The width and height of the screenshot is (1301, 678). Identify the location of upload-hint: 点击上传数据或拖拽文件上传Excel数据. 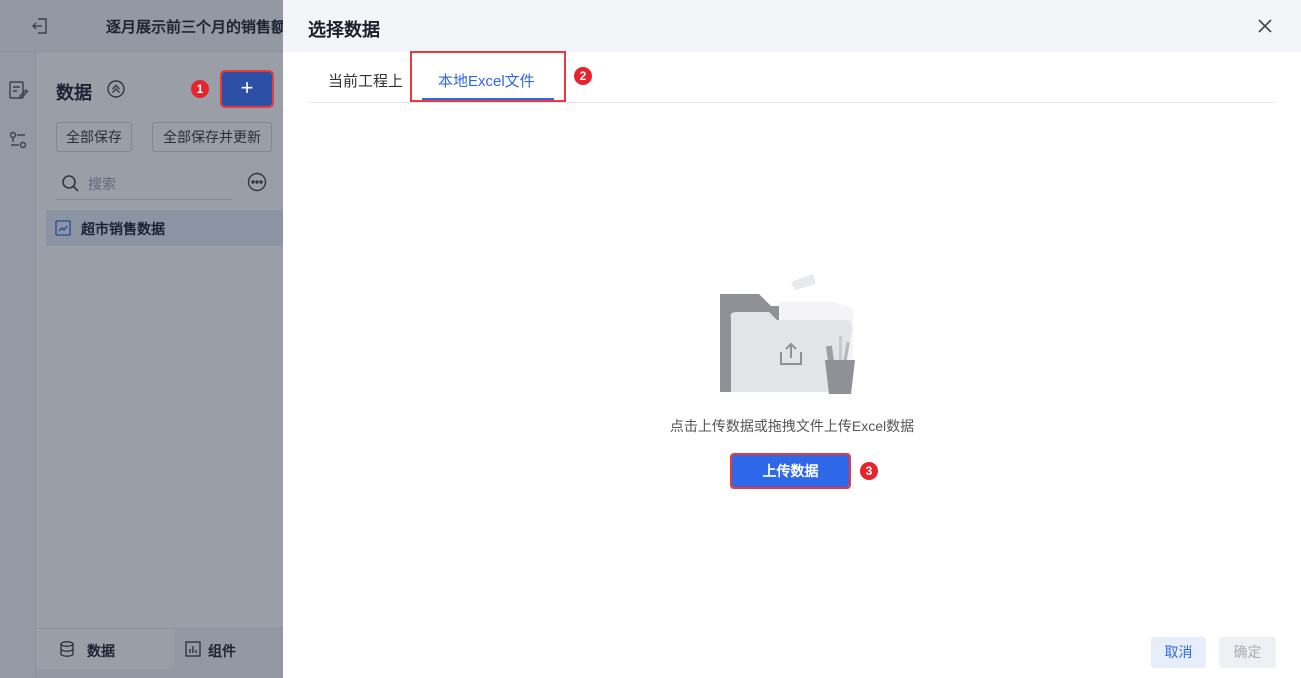
(792, 426).